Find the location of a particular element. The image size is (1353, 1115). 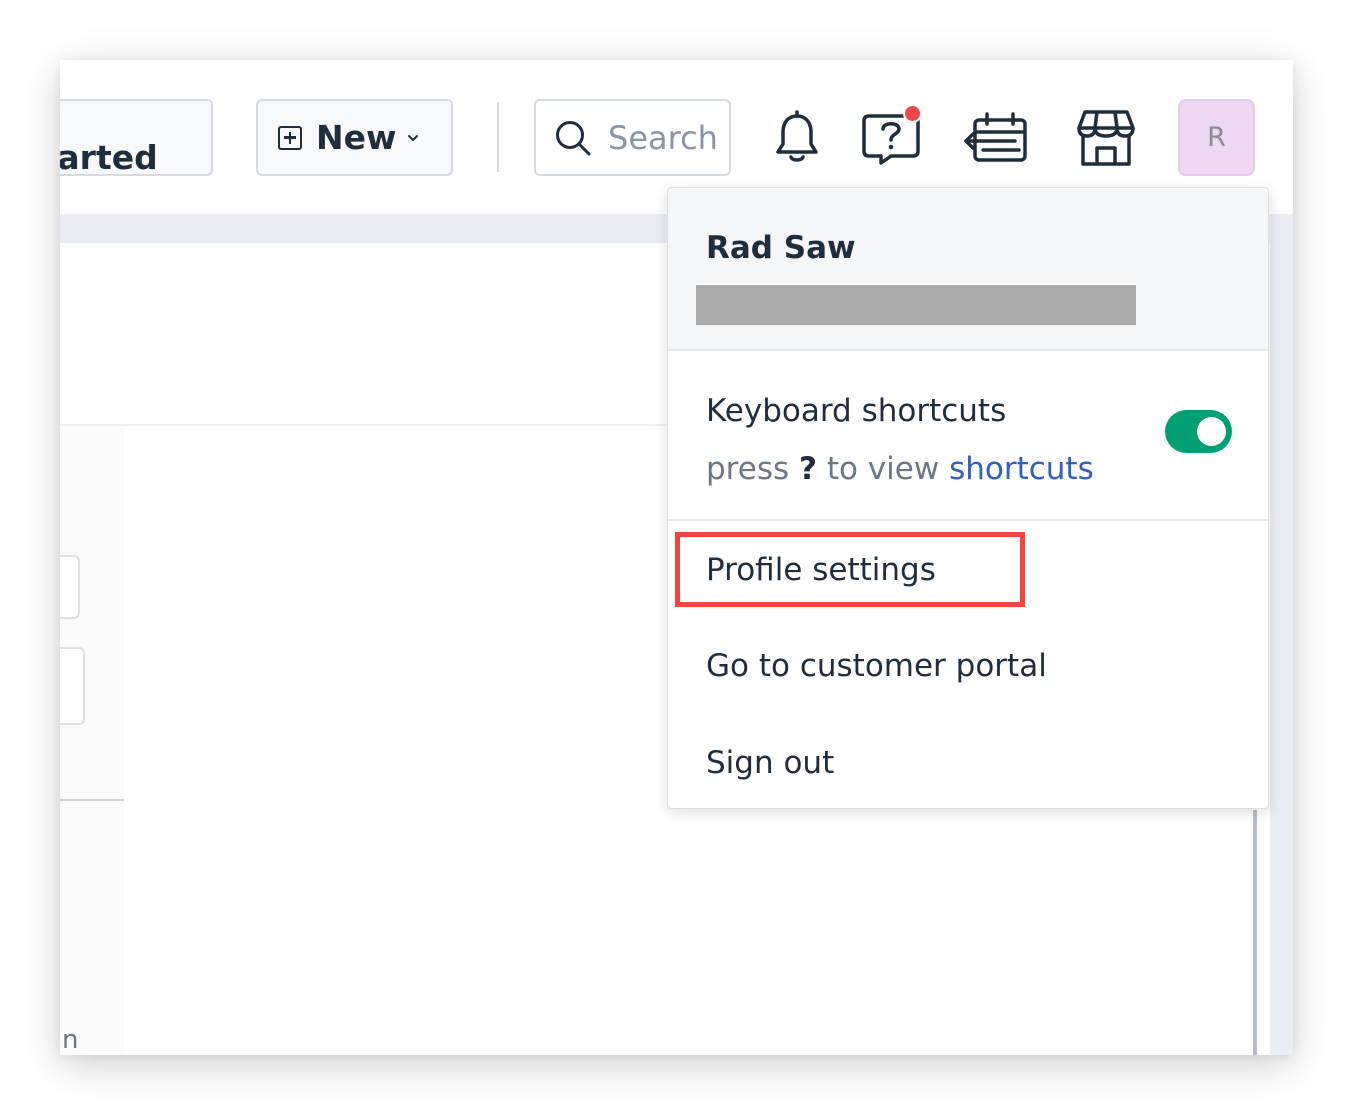

calendar-arrow-icon is located at coordinates (997, 138).